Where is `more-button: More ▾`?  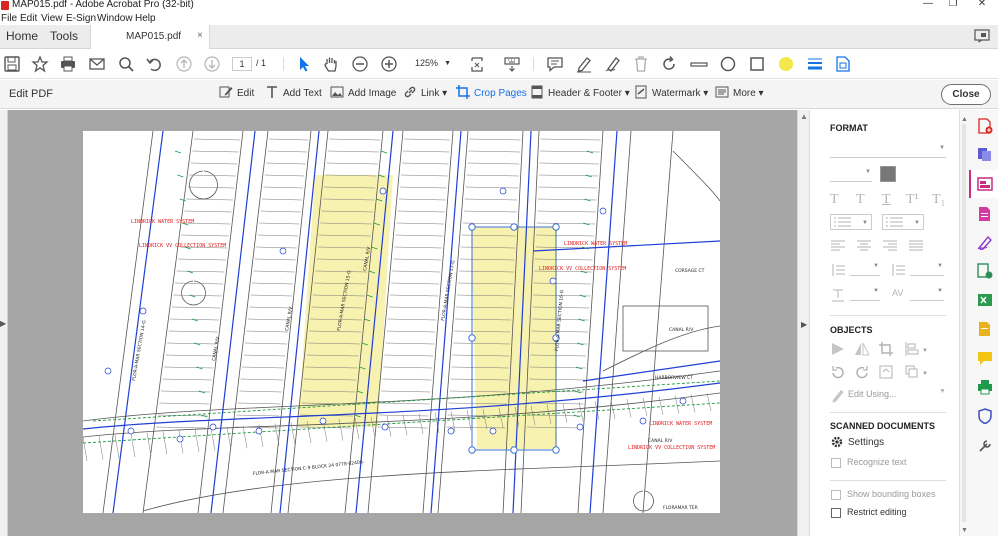
more-button: More ▾ is located at coordinates (739, 94).